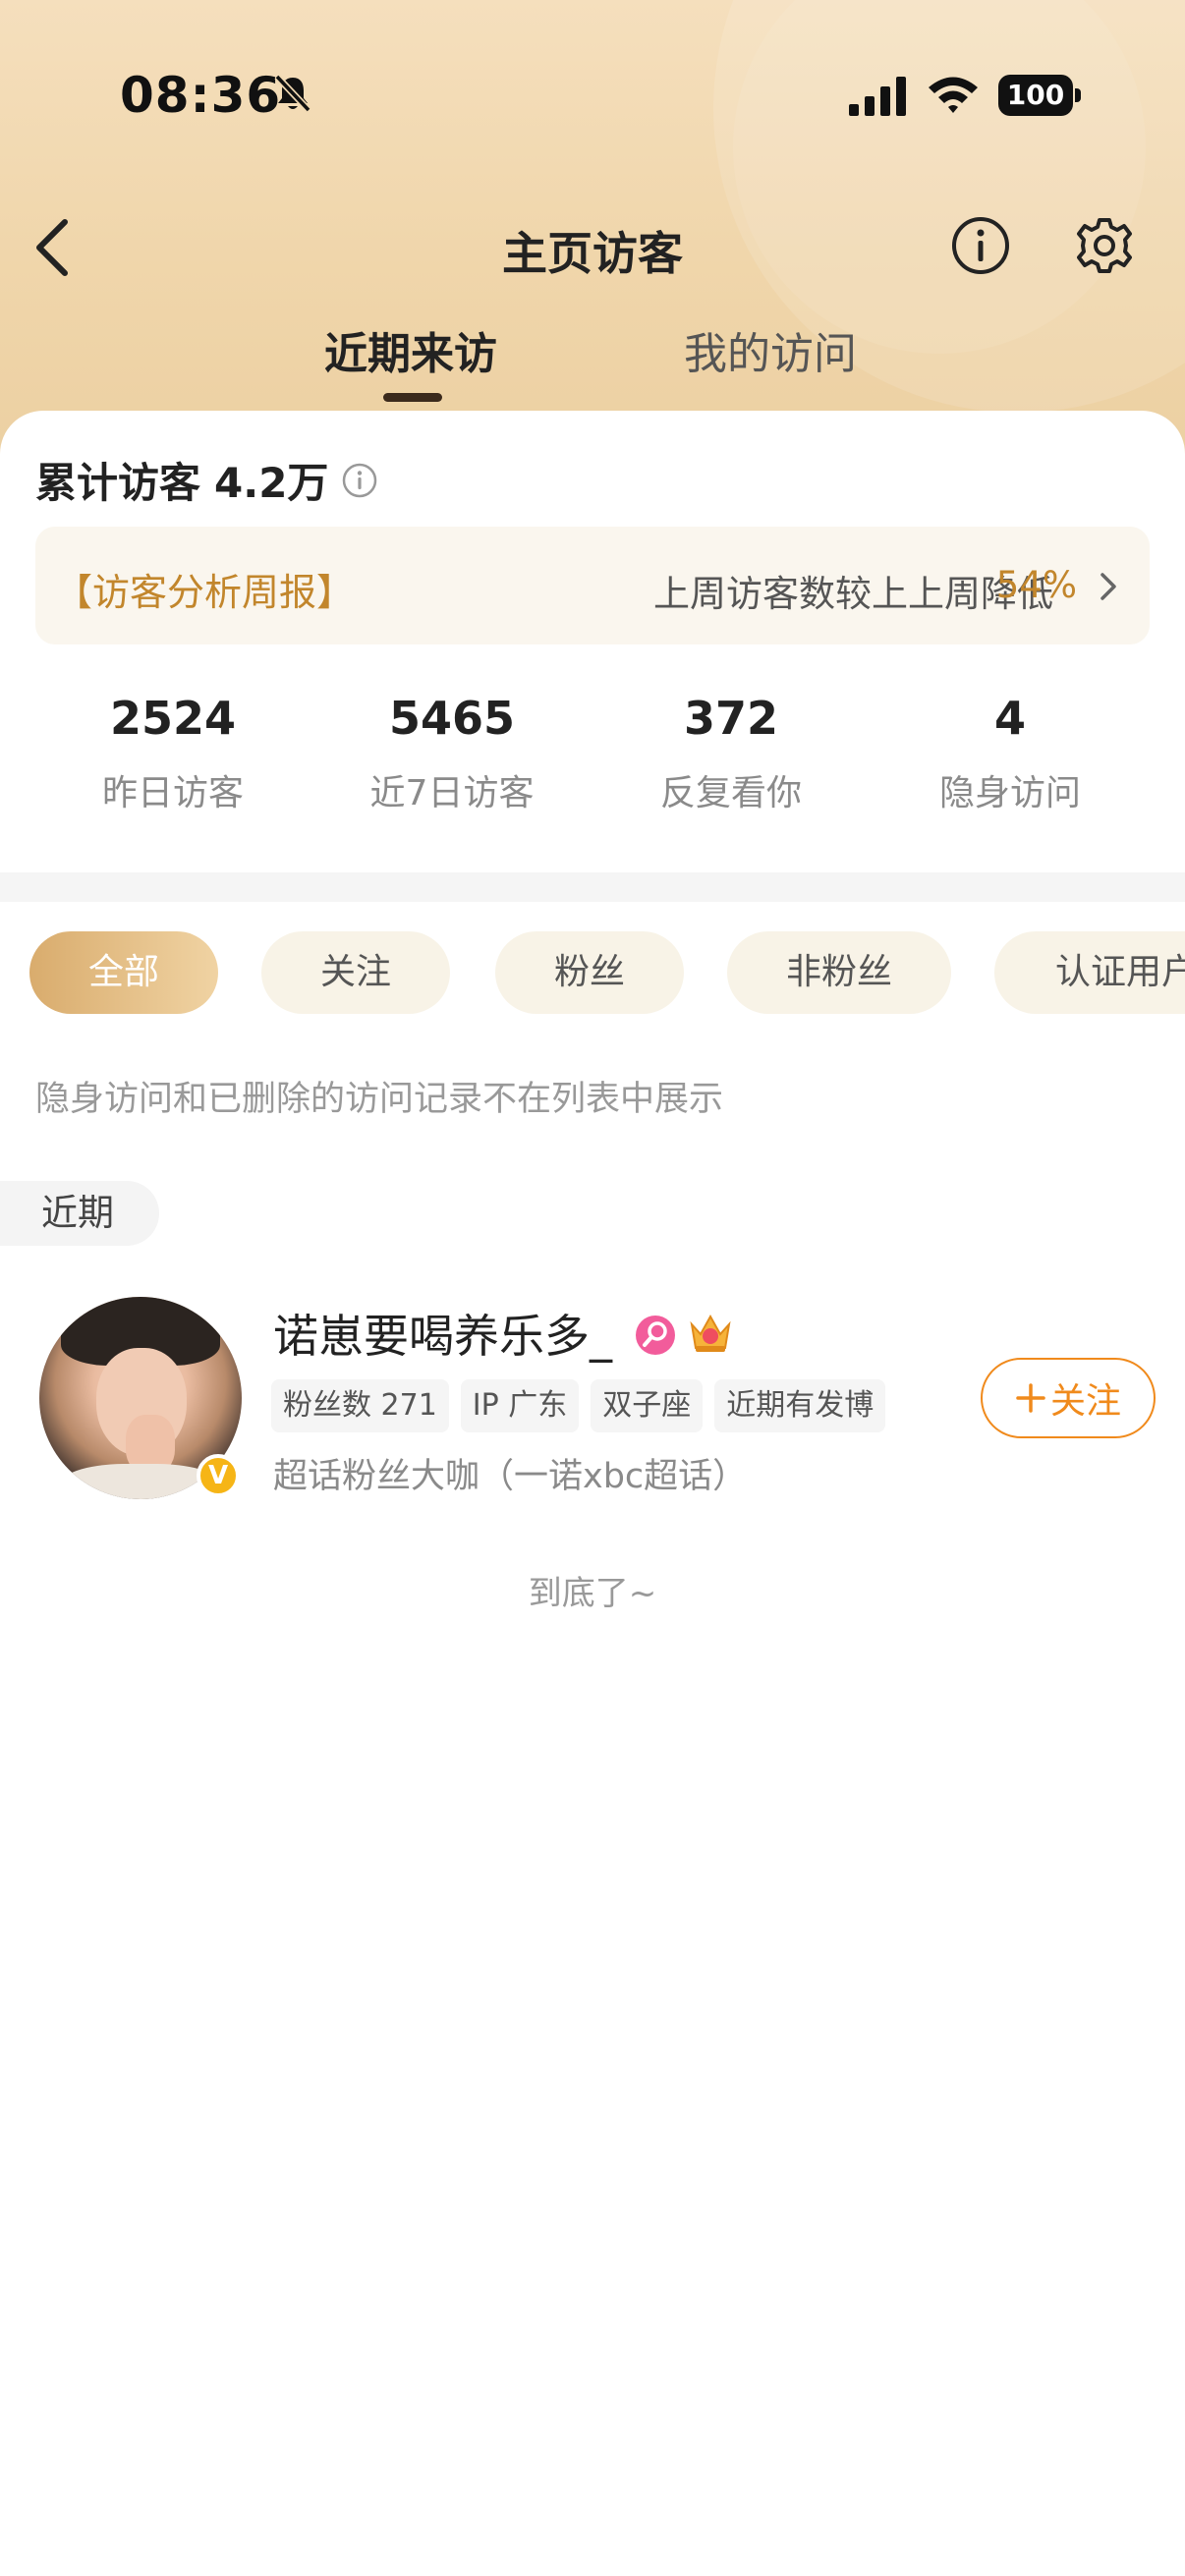 This screenshot has width=1185, height=2576. I want to click on tag-fans-count: 粉丝数 271, so click(360, 1405).